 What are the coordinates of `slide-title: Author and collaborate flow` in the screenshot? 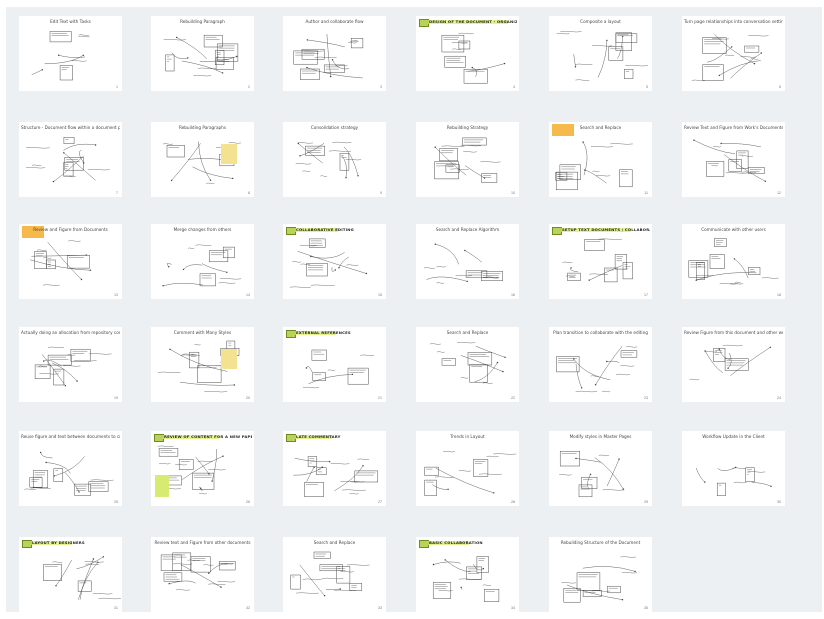 It's located at (334, 21).